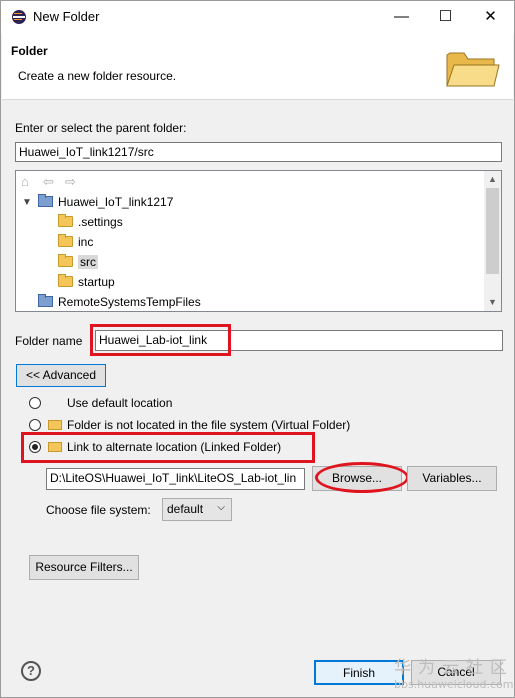  What do you see at coordinates (401, 17) in the screenshot?
I see `minimize-button: —` at bounding box center [401, 17].